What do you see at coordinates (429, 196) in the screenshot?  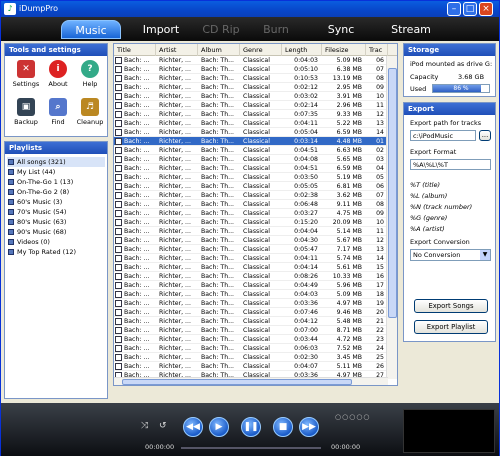 I see `legend-album: %L (album)` at bounding box center [429, 196].